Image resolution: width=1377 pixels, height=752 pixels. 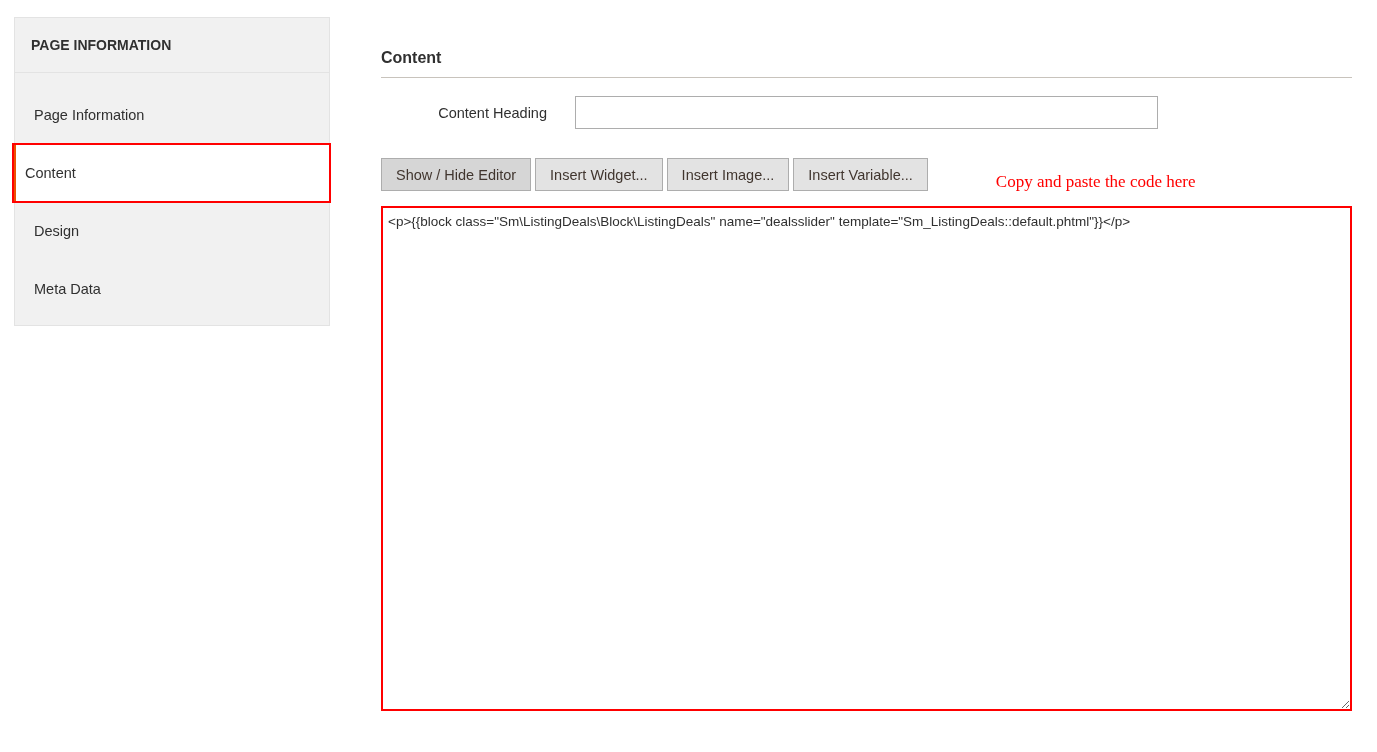 I want to click on annotation-text: Copy and paste the code here, so click(x=1095, y=182).